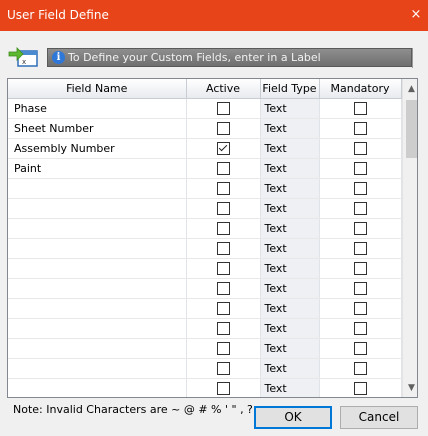  What do you see at coordinates (58, 57) in the screenshot?
I see `info-icon: i` at bounding box center [58, 57].